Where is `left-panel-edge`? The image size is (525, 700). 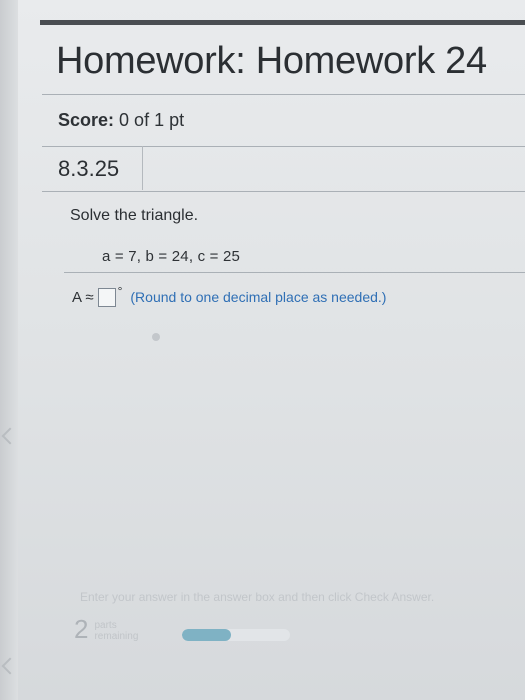
left-panel-edge is located at coordinates (9, 350).